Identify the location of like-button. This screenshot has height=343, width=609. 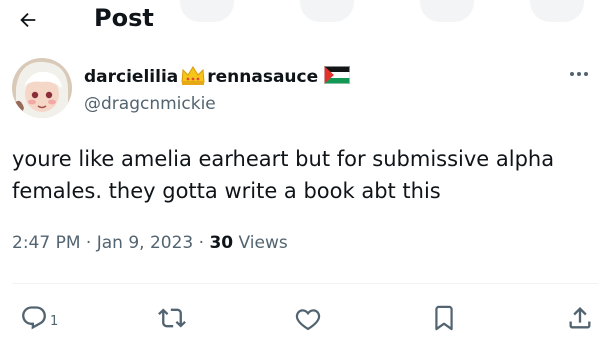
(308, 318).